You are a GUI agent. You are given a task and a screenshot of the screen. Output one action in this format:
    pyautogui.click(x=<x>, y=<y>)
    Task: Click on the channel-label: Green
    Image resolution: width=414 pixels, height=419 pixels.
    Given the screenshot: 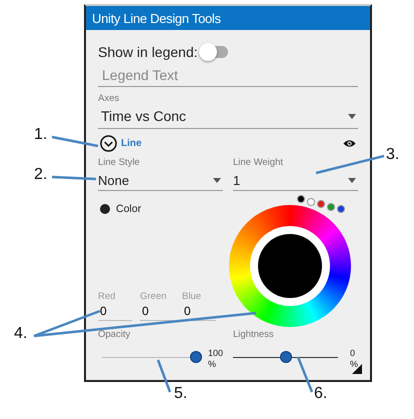 What is the action you would take?
    pyautogui.click(x=154, y=296)
    